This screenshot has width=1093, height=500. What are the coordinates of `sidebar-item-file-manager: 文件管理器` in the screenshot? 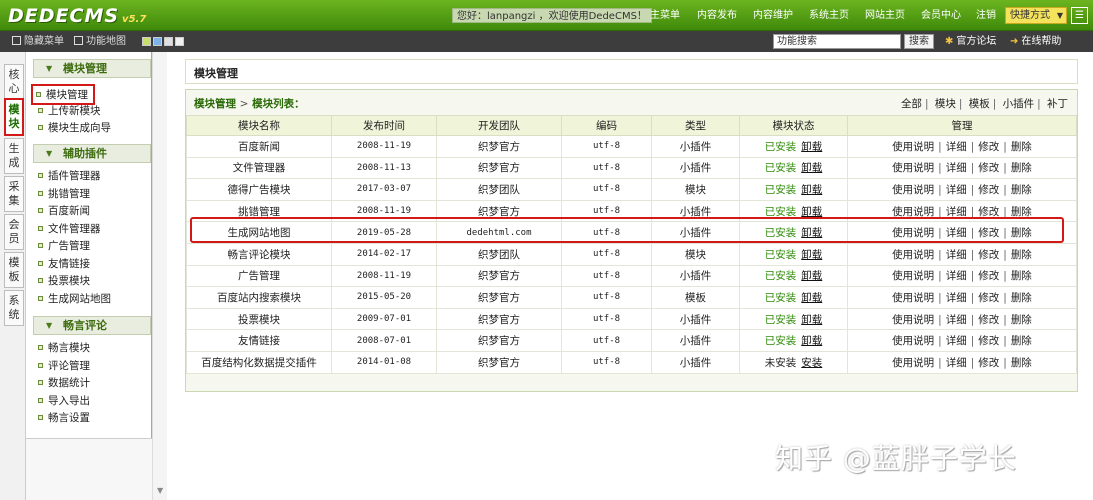 It's located at (69, 229).